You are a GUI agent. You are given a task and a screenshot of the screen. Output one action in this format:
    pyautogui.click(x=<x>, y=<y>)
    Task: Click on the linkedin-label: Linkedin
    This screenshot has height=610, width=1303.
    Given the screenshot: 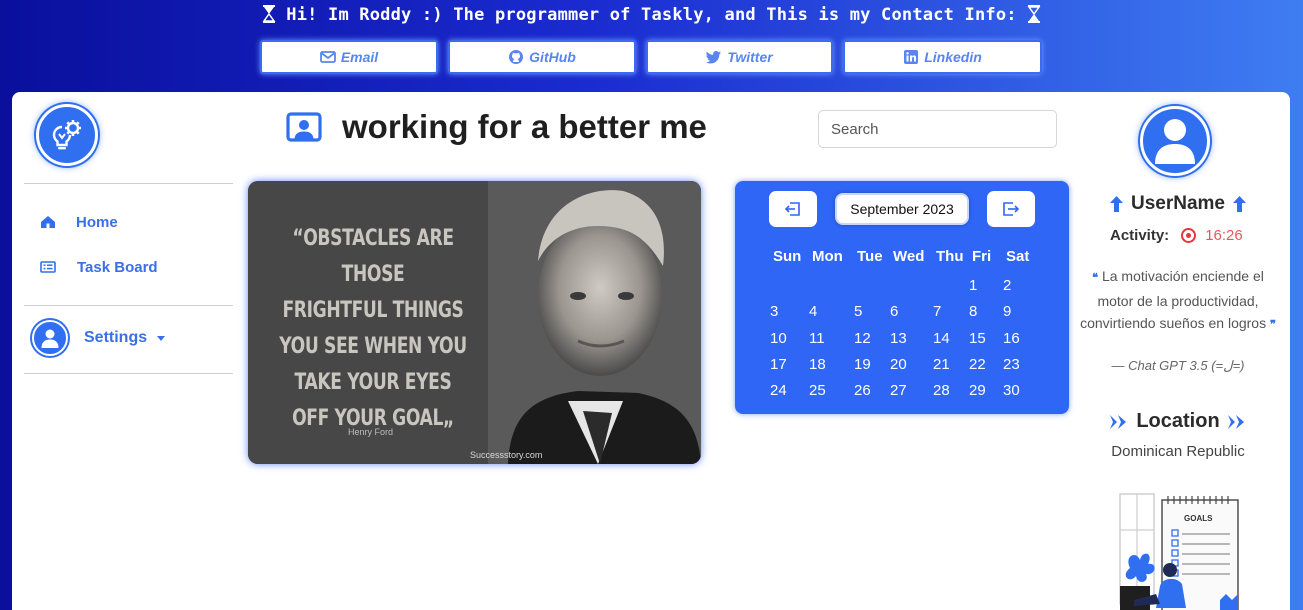 What is the action you would take?
    pyautogui.click(x=953, y=57)
    